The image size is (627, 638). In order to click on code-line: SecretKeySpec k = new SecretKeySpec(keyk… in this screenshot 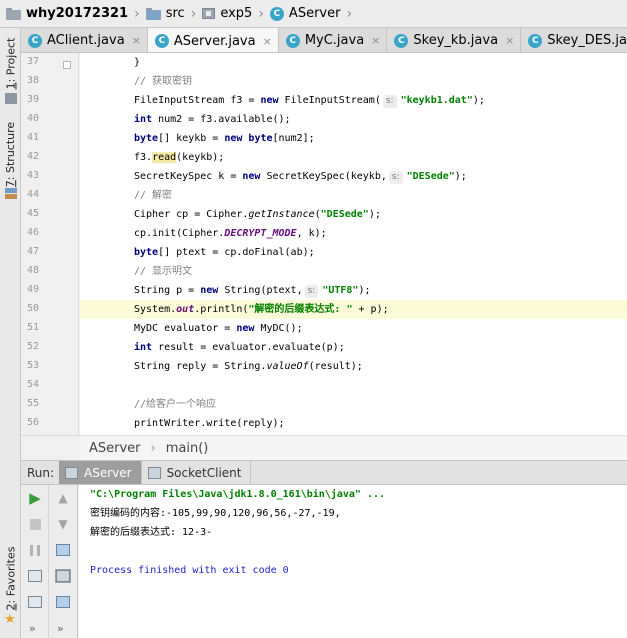, I will do `click(353, 176)`.